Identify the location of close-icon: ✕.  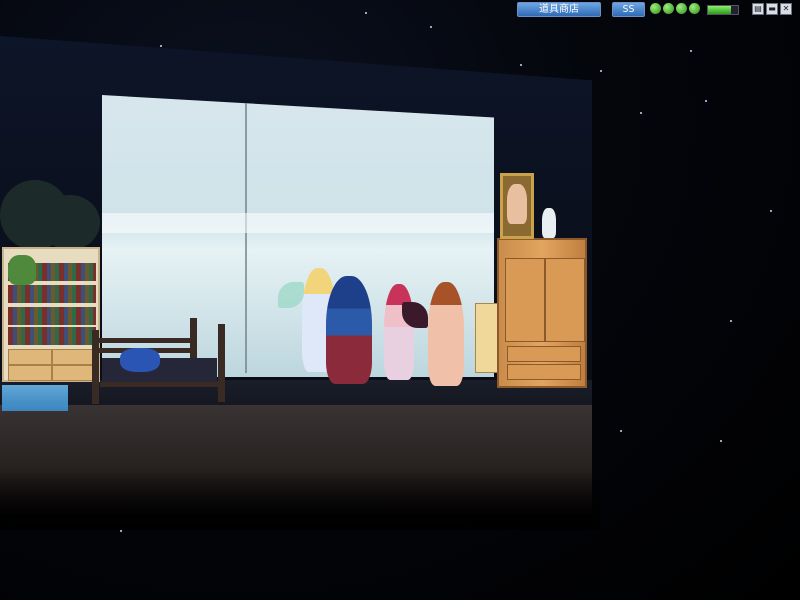
(786, 9).